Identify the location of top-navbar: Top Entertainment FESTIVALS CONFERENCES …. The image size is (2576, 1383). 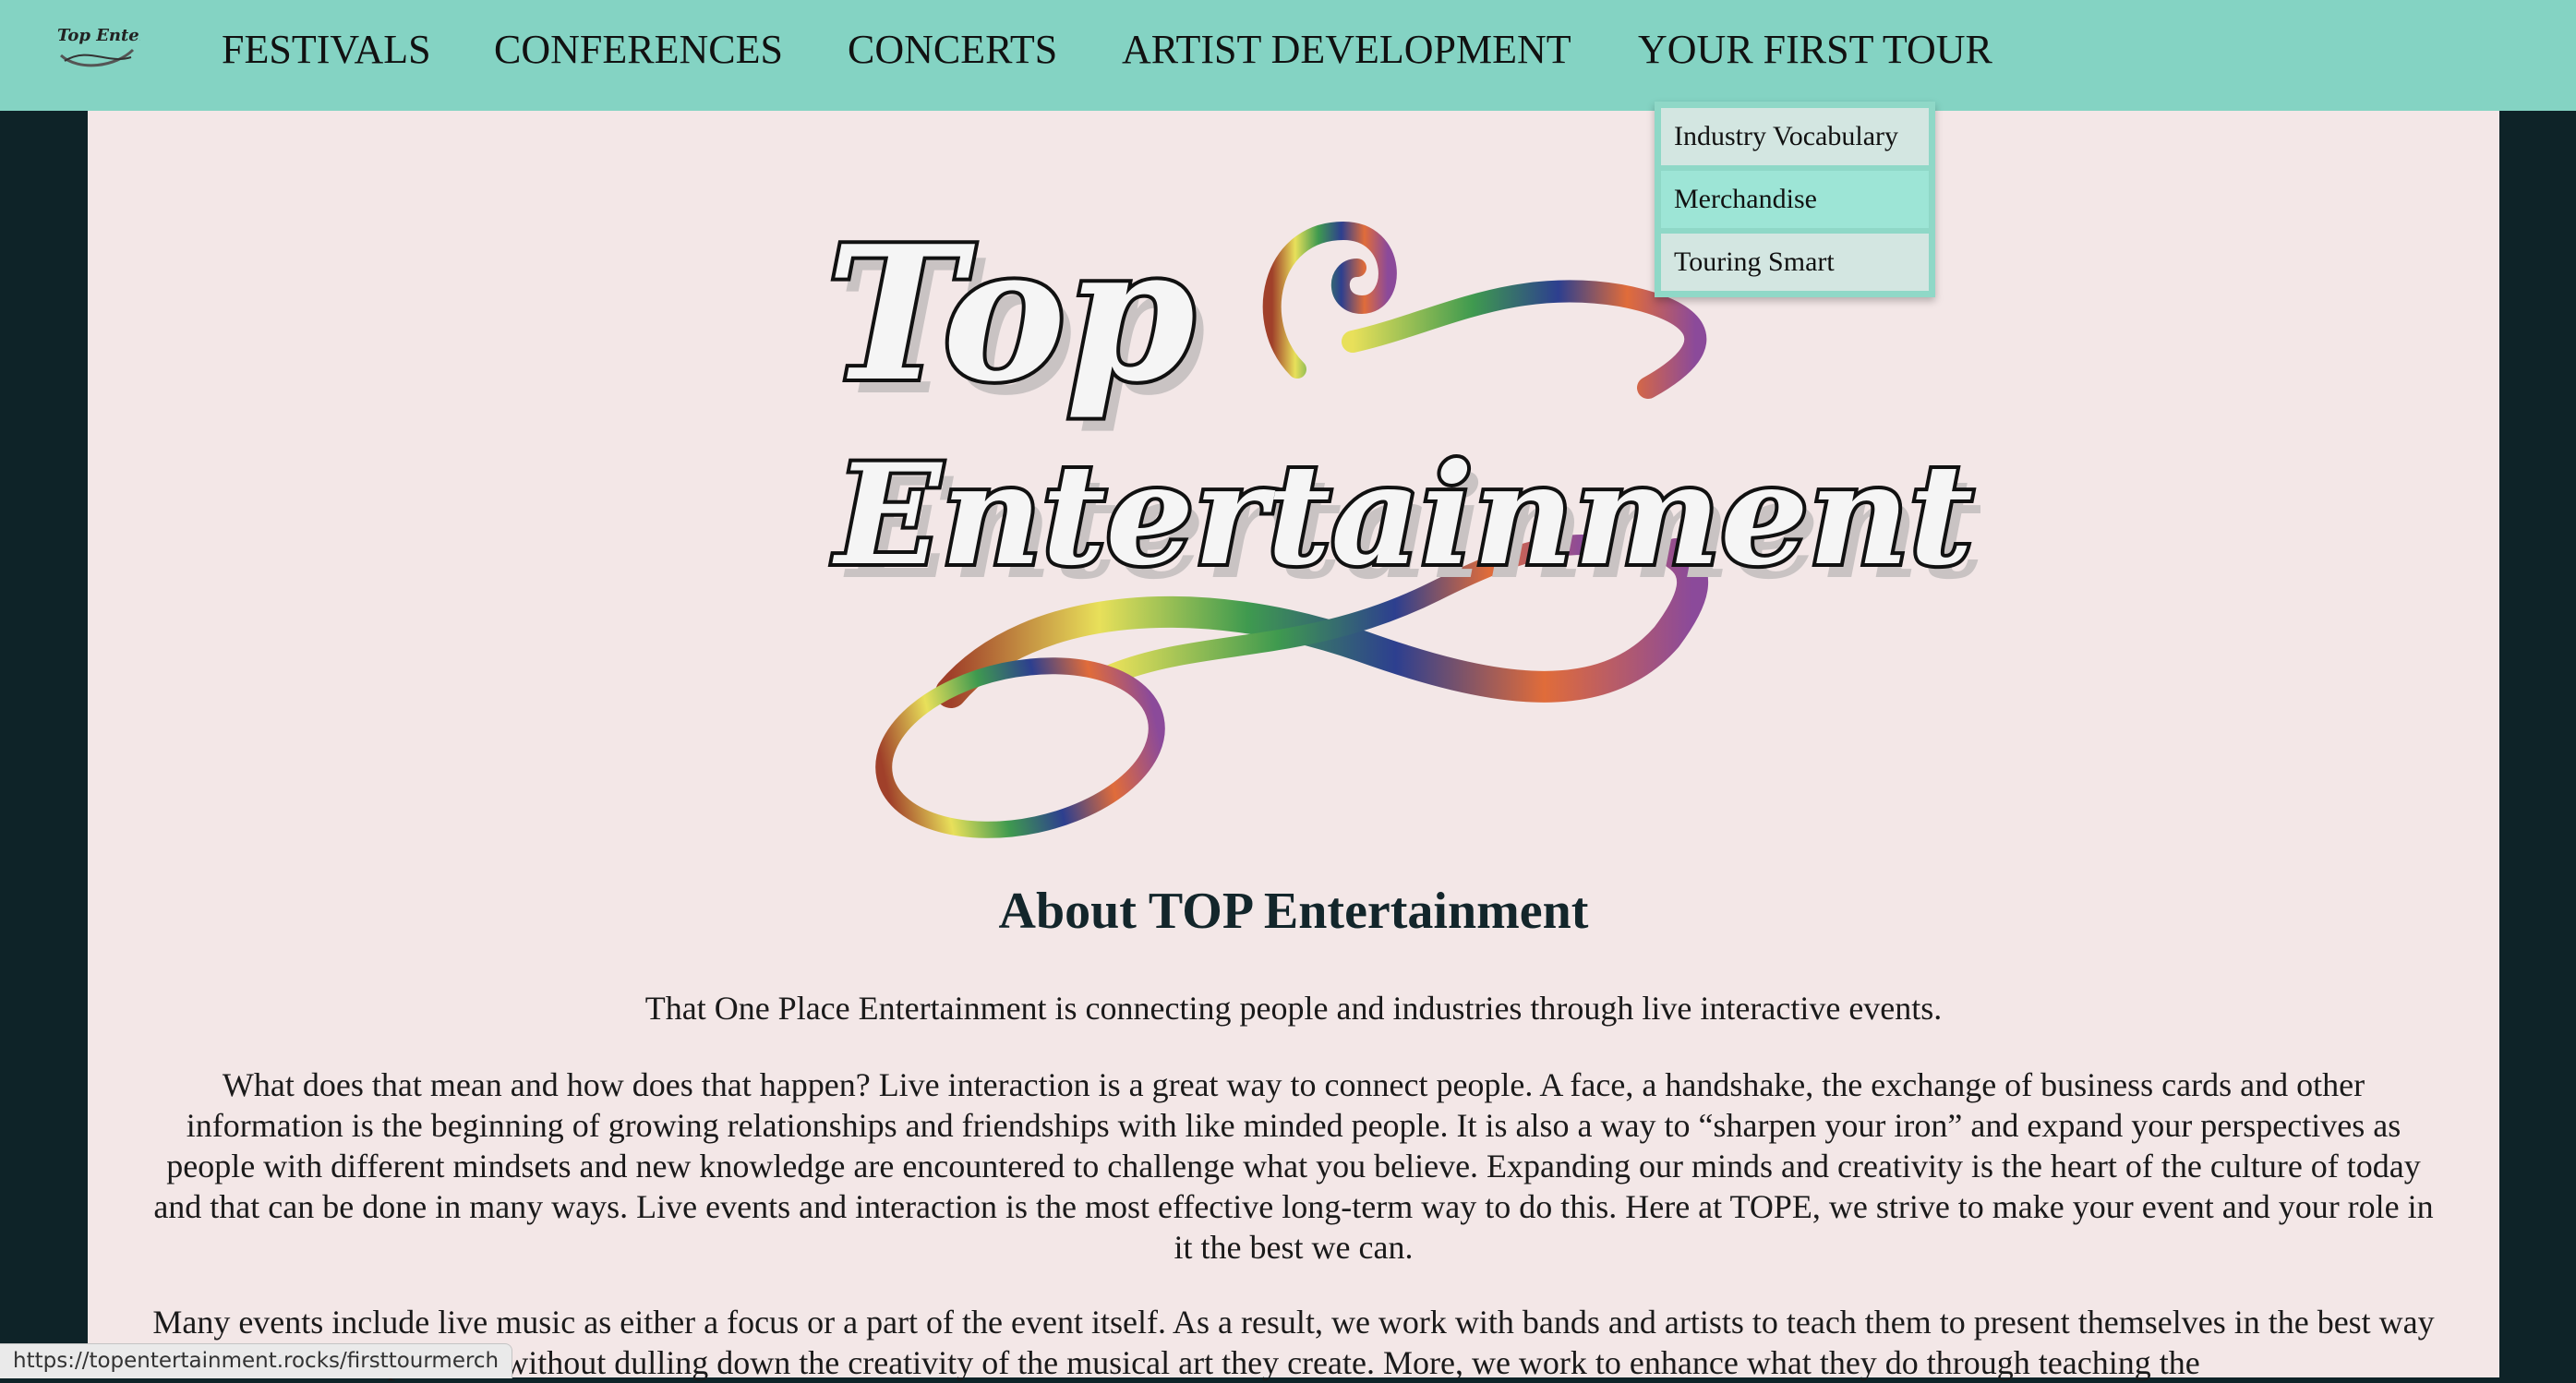
(1288, 55).